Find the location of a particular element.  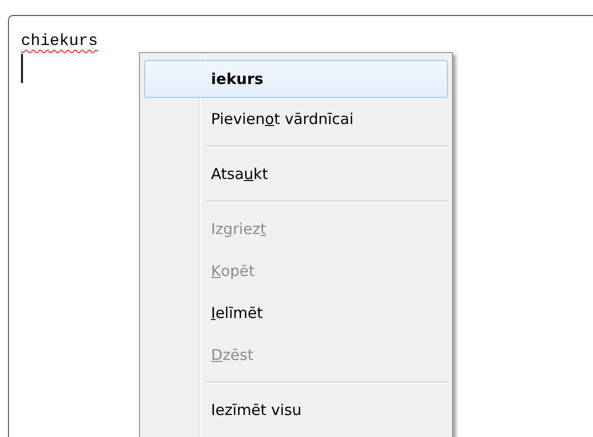

suggestion-item: iekurs is located at coordinates (296, 79).